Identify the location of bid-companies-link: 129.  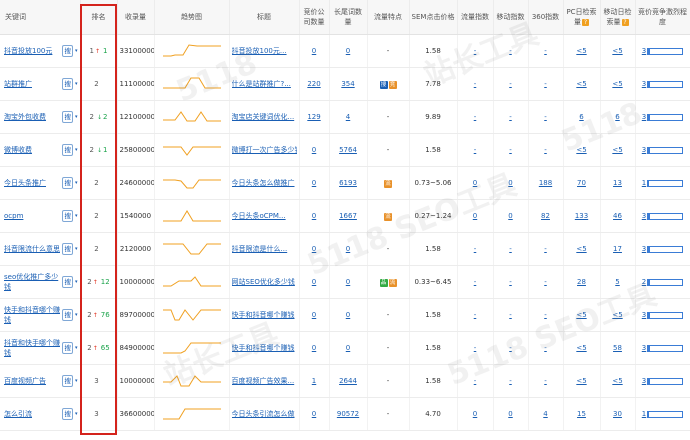
(313, 117).